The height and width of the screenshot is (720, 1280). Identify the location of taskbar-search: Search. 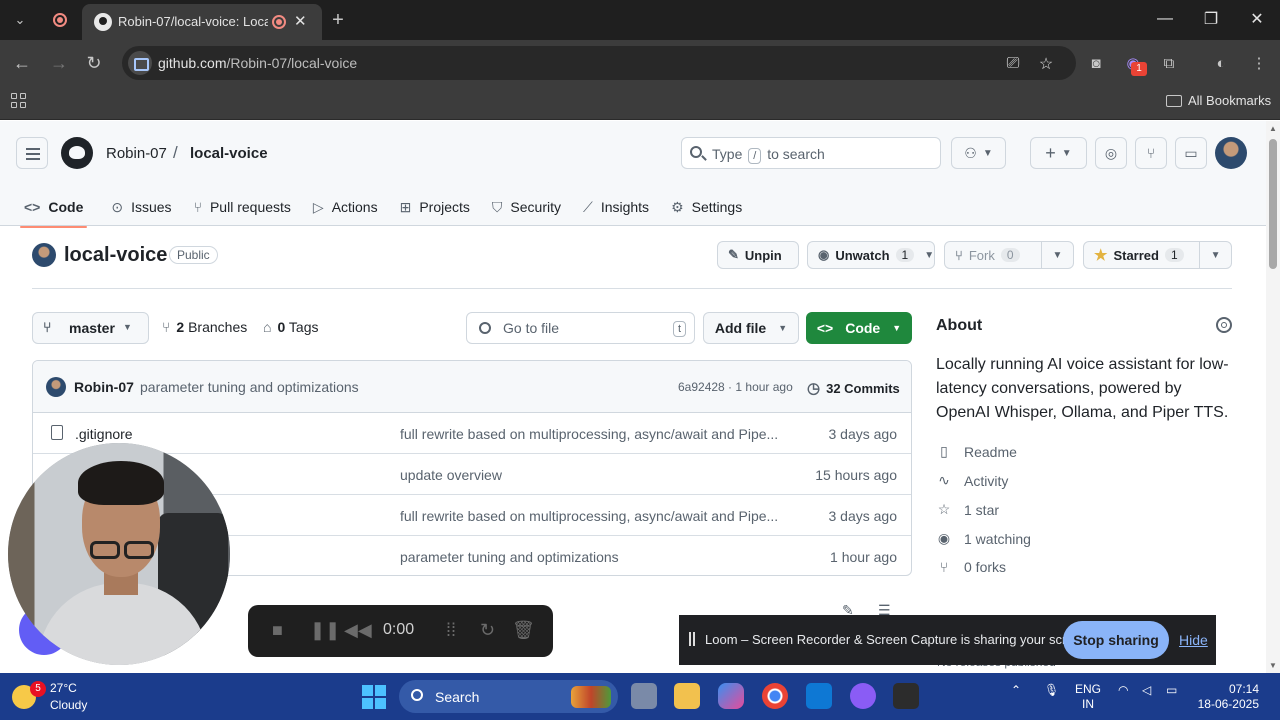
(508, 696).